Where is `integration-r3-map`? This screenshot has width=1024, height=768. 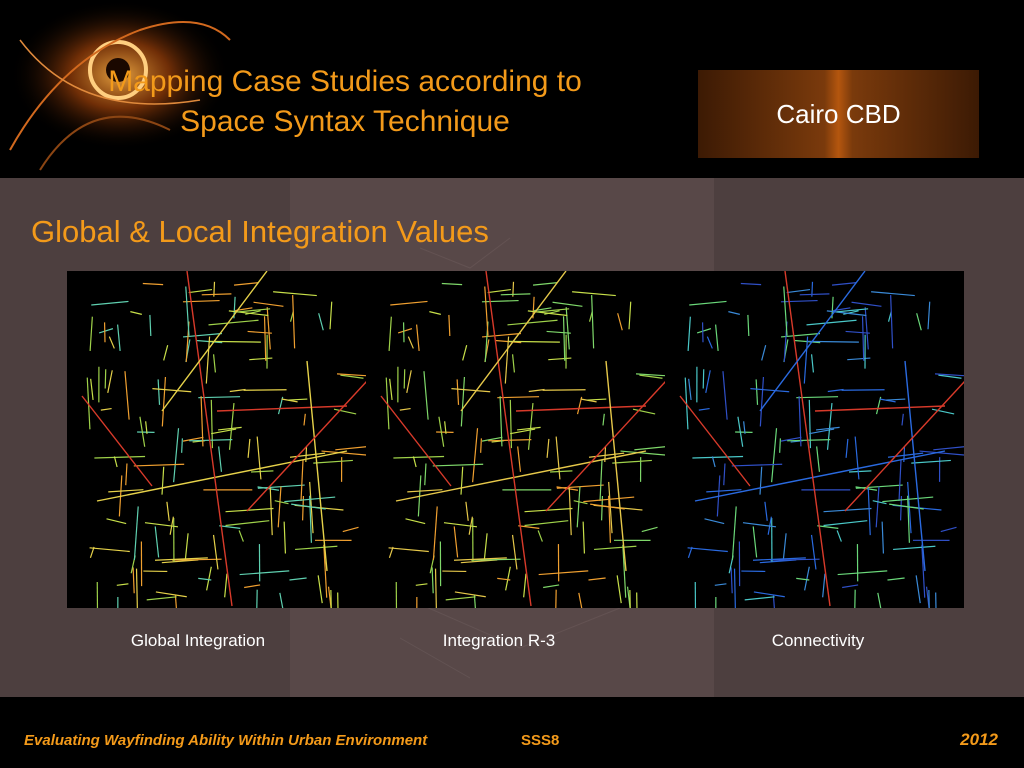
integration-r3-map is located at coordinates (522, 439).